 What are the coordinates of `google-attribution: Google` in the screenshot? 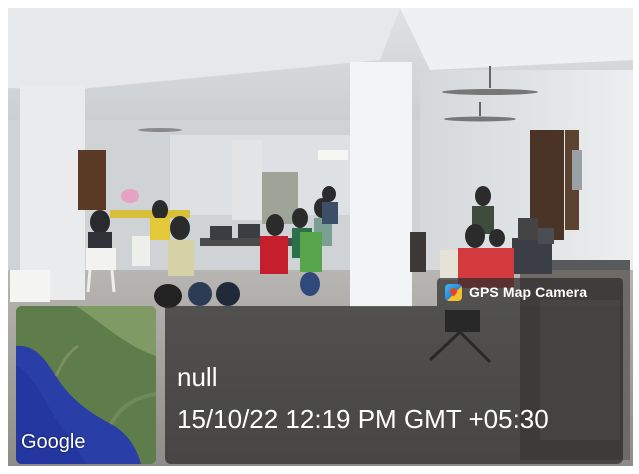 It's located at (53, 442).